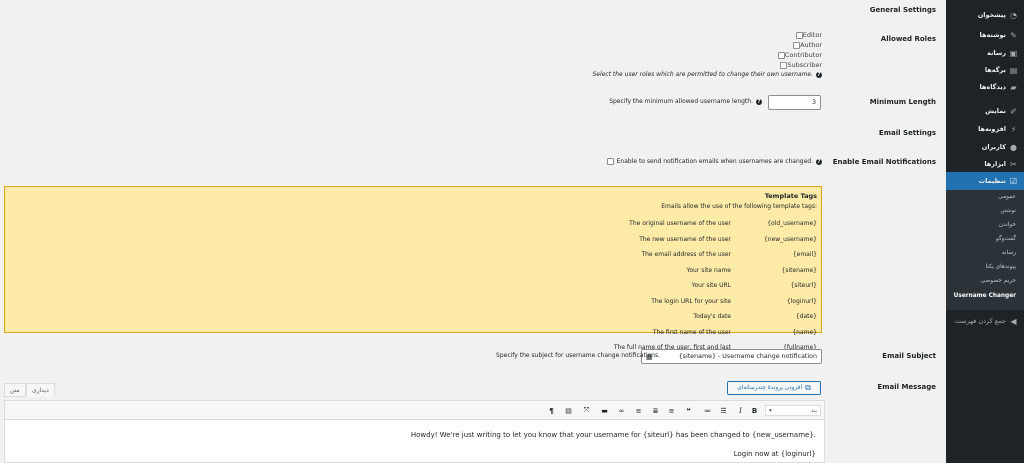  I want to click on sidebar-item-label: برگه‌ها, so click(995, 70).